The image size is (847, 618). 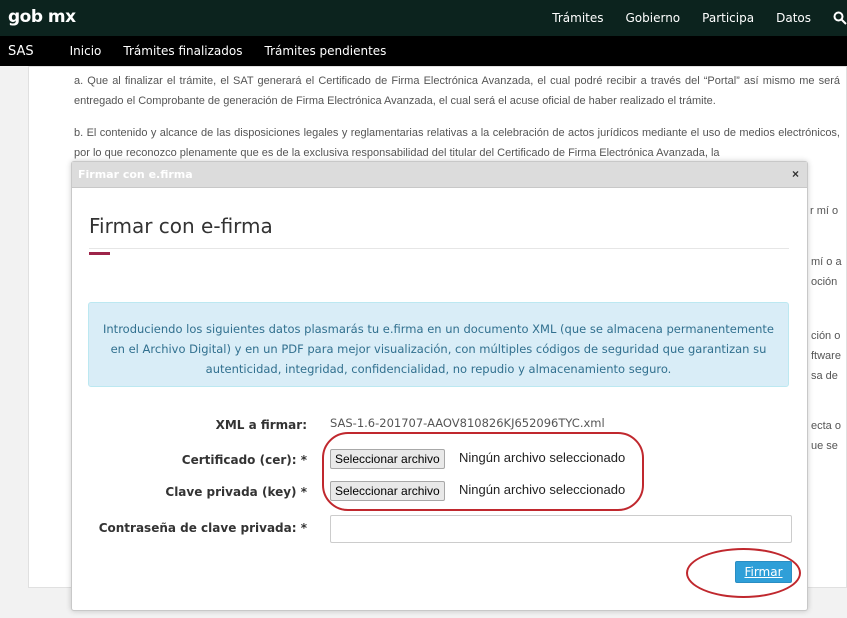 I want to click on terms-fragment: r mí o, so click(x=824, y=211).